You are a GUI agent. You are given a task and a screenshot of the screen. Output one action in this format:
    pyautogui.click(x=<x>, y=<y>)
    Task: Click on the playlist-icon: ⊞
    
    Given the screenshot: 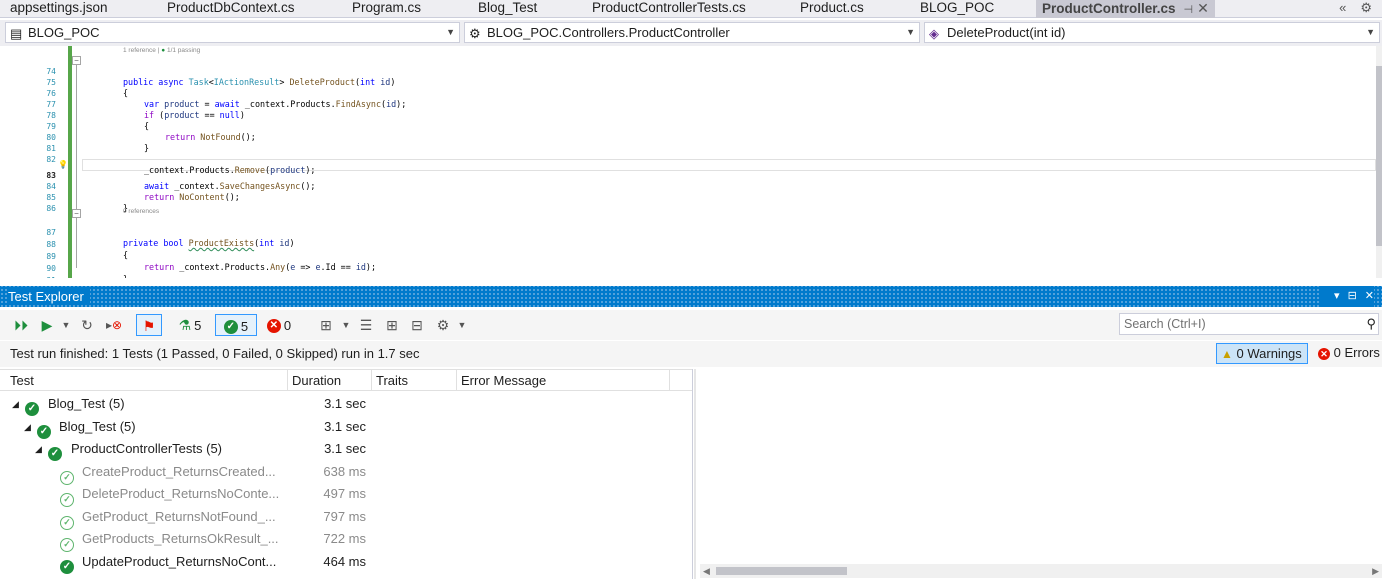 What is the action you would take?
    pyautogui.click(x=326, y=325)
    